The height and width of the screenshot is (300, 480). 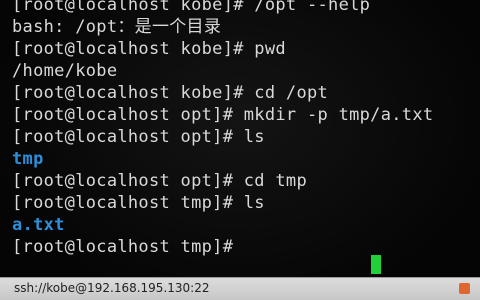 What do you see at coordinates (191, 7) in the screenshot?
I see `terminal-line-partial: [root@localhost kobe]# /opt --help` at bounding box center [191, 7].